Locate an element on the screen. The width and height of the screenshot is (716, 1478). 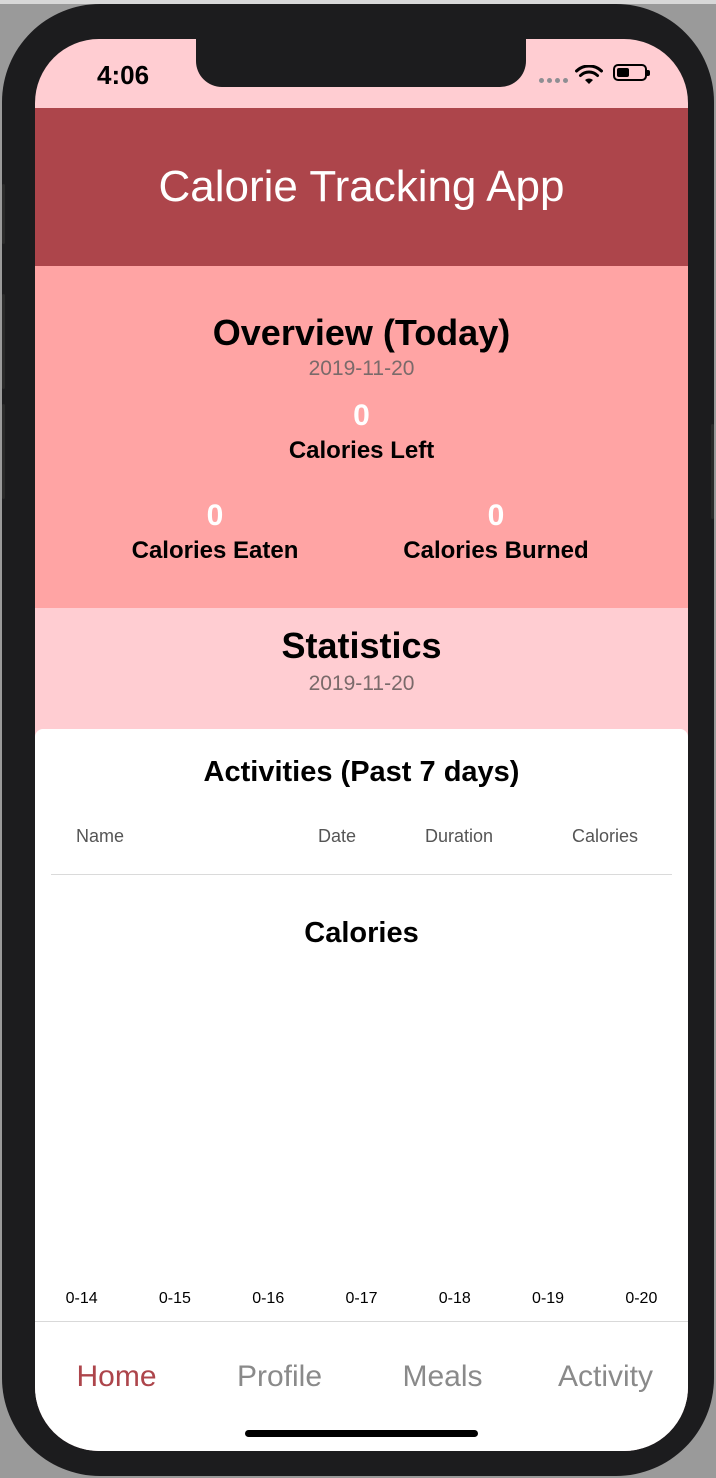
statistics-title: Statistics is located at coordinates (361, 645).